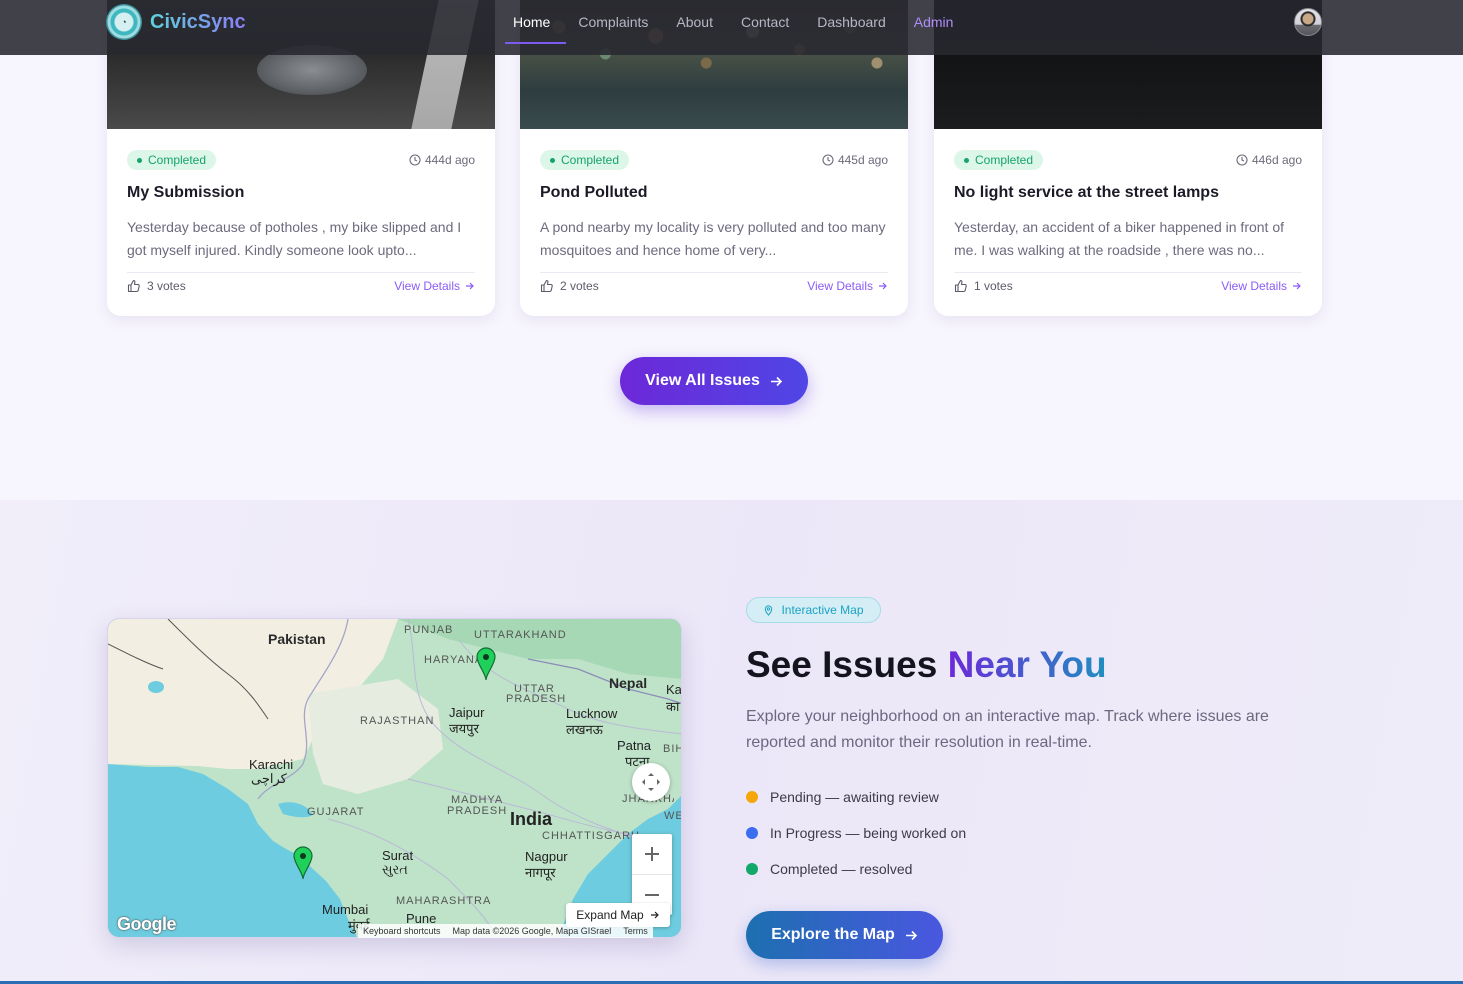  I want to click on map-label: UTTARAKHAND, so click(520, 635).